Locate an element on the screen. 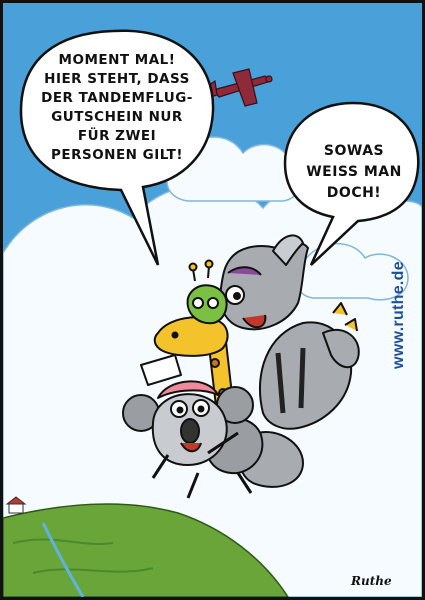  speech-left-line: FÜR ZWEI is located at coordinates (117, 136).